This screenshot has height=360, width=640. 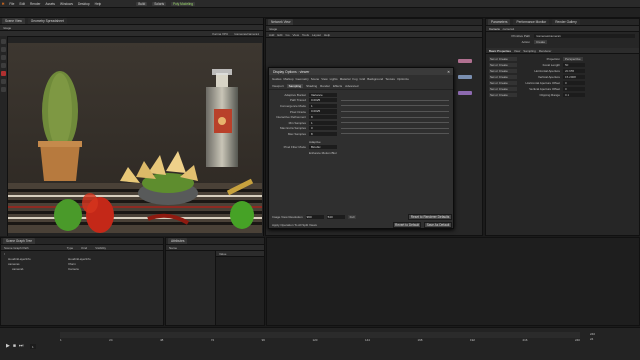 I want to click on pixel-filter-select: Bicubic, so click(x=323, y=147).